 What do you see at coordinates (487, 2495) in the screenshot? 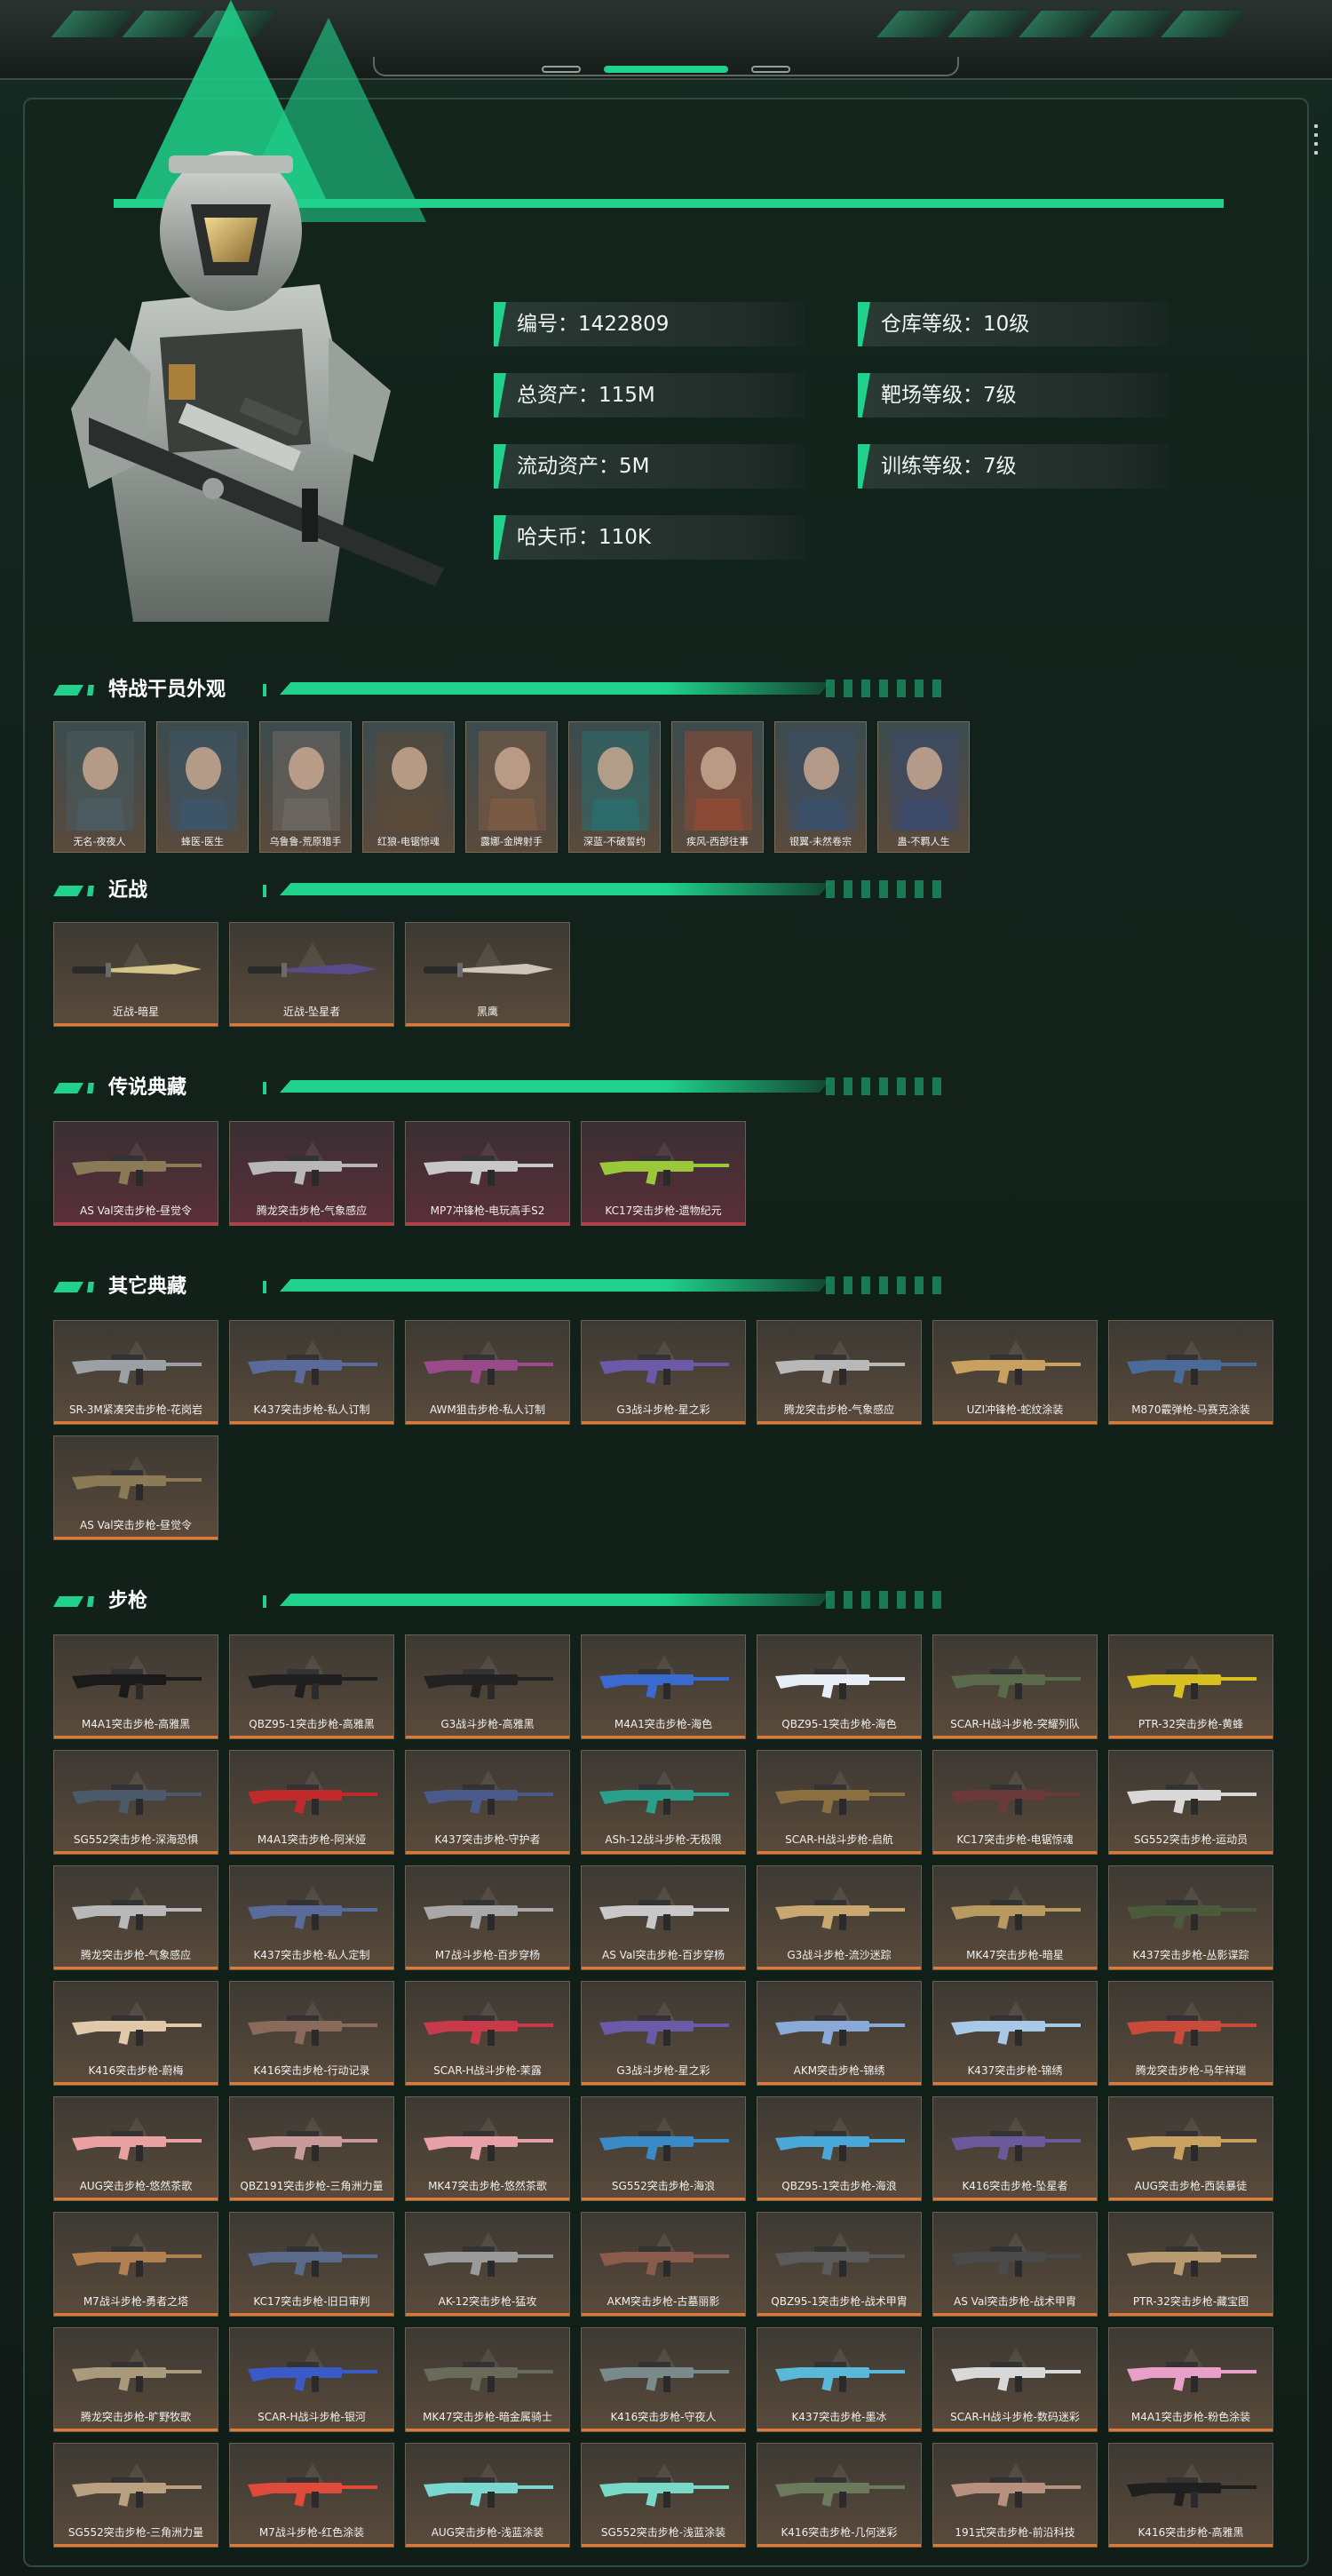
I see `rifle-card: AUG突击步枪-浅蓝涂装` at bounding box center [487, 2495].